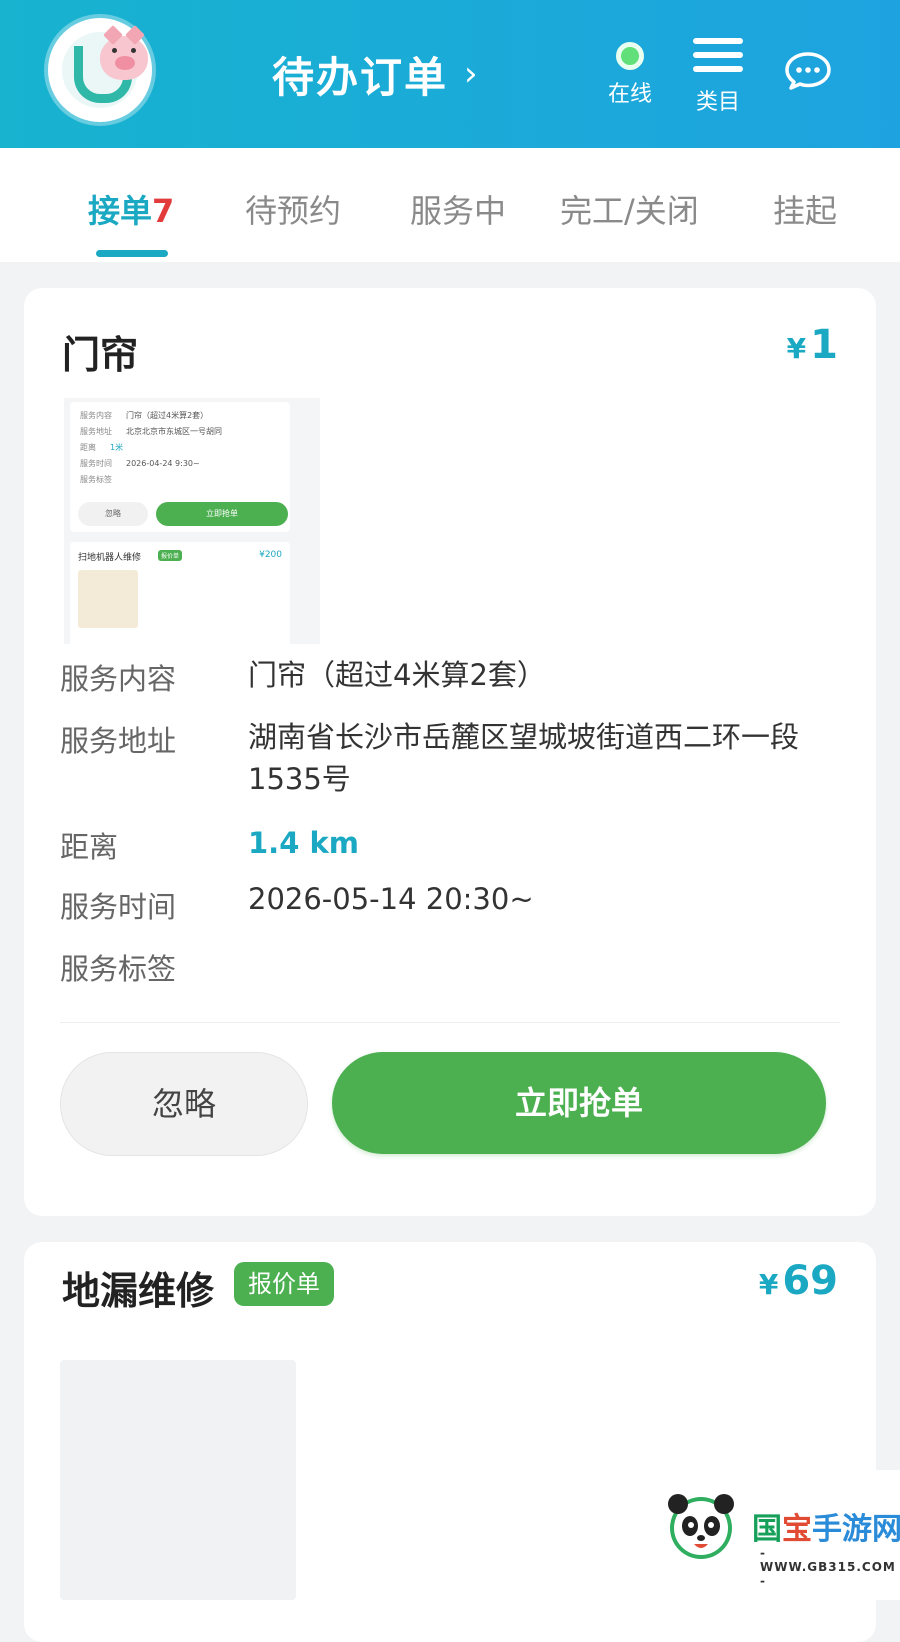 This screenshot has width=900, height=1642. I want to click on category-button: 类目, so click(718, 77).